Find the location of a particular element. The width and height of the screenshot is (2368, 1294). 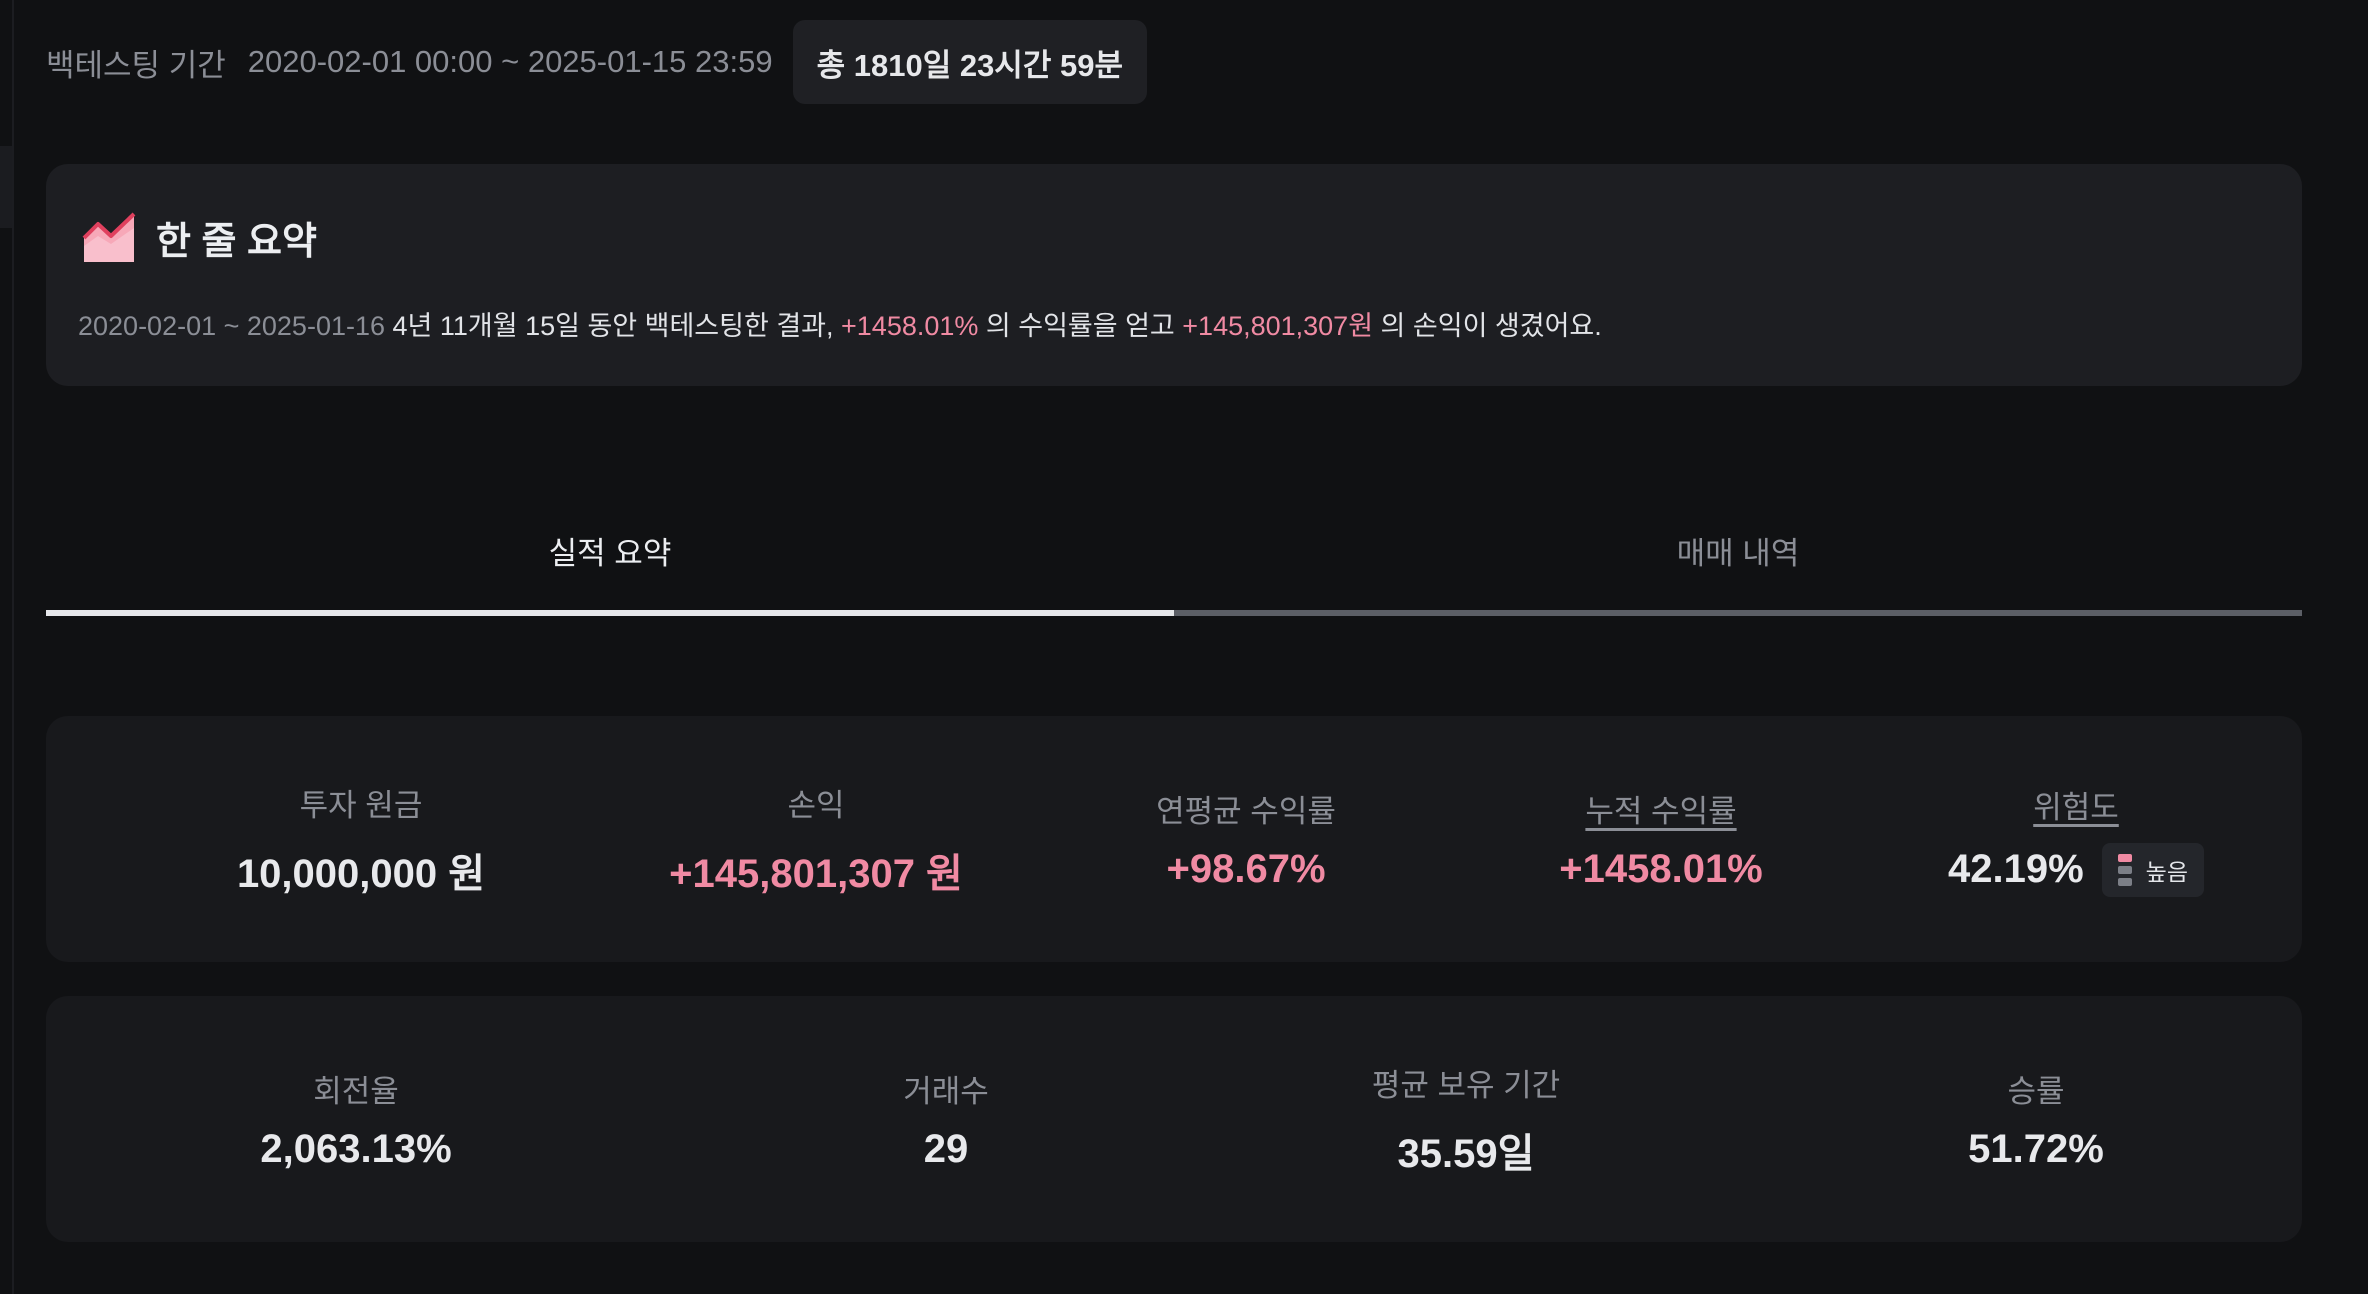

metric-risk: 위험도 42.19% 높음 is located at coordinates (2076, 839).